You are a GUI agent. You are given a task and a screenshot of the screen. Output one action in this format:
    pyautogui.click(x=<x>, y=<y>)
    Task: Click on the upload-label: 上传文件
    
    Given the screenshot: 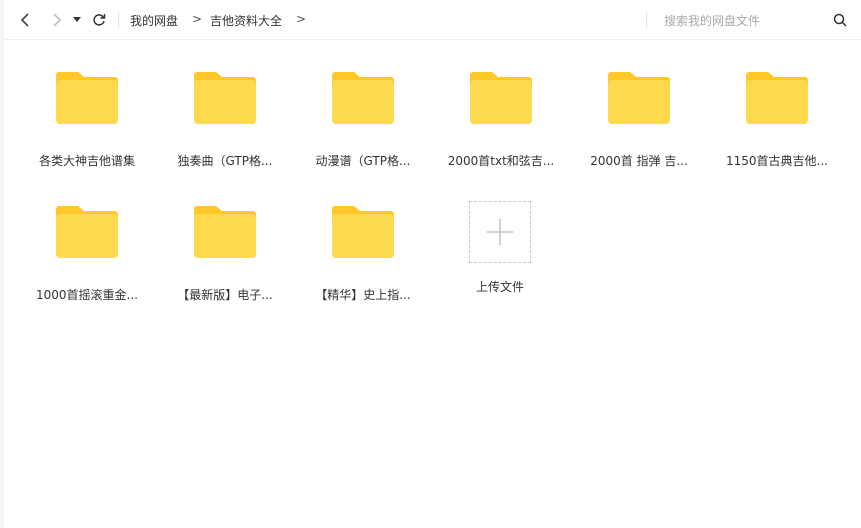 What is the action you would take?
    pyautogui.click(x=499, y=287)
    